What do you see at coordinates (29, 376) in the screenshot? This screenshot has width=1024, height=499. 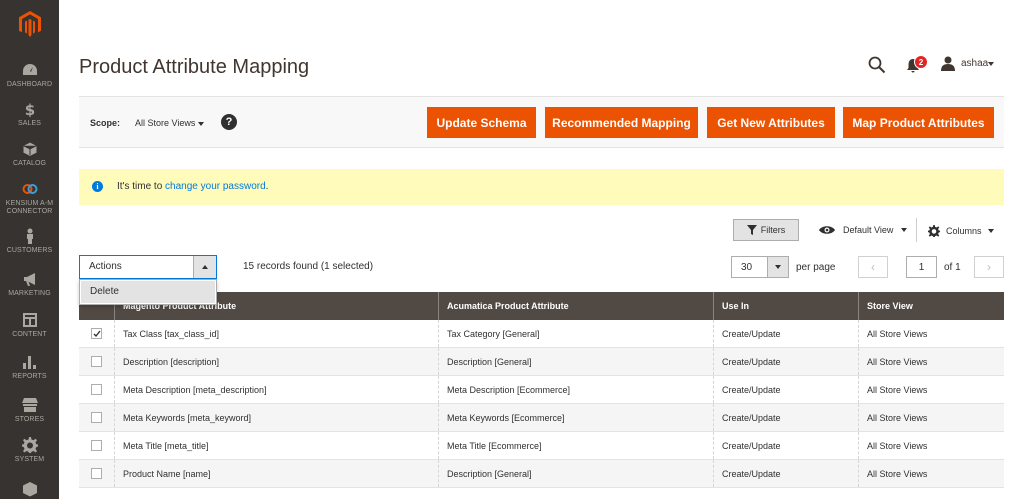 I see `sidebar-item-label: REPORTS` at bounding box center [29, 376].